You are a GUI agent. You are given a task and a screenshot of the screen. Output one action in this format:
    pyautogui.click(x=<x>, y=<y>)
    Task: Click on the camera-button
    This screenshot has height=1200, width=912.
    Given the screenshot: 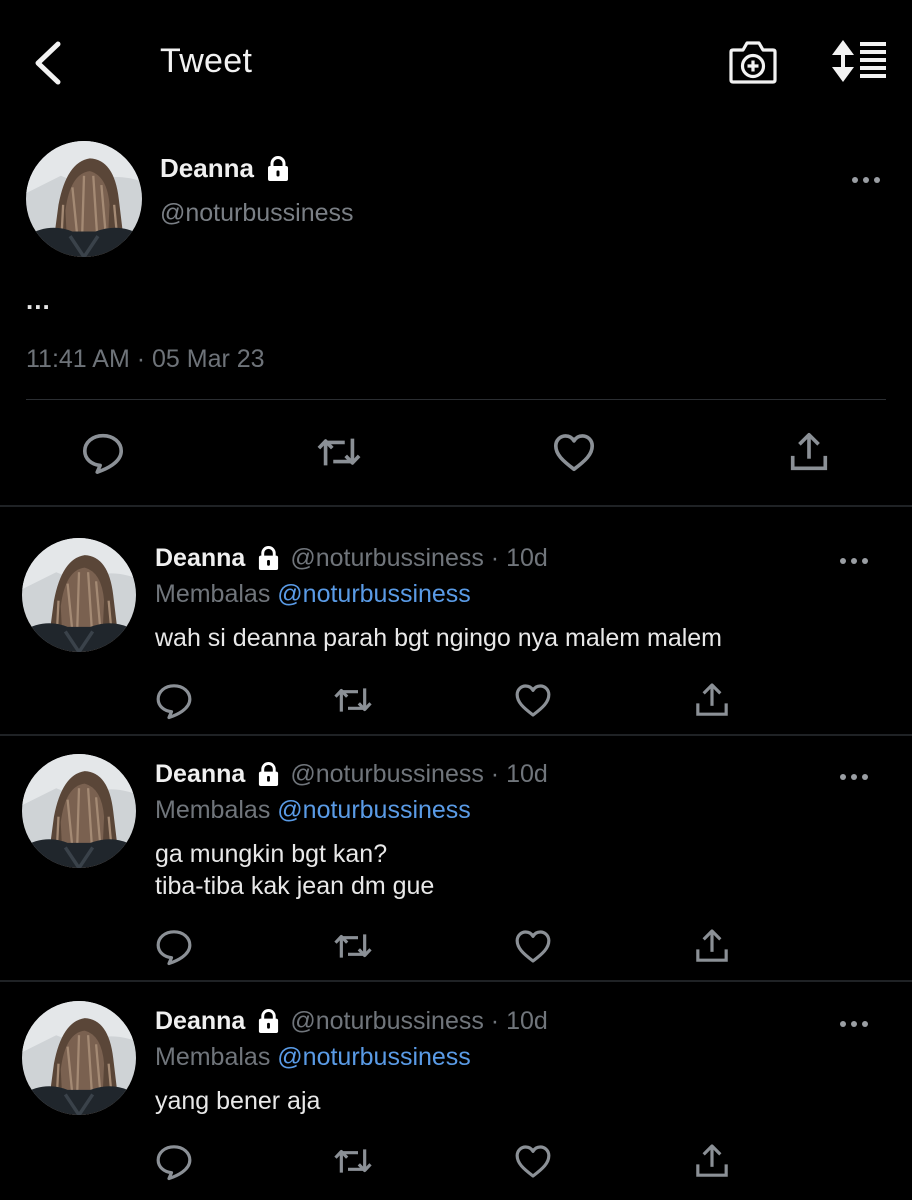 What is the action you would take?
    pyautogui.click(x=753, y=62)
    